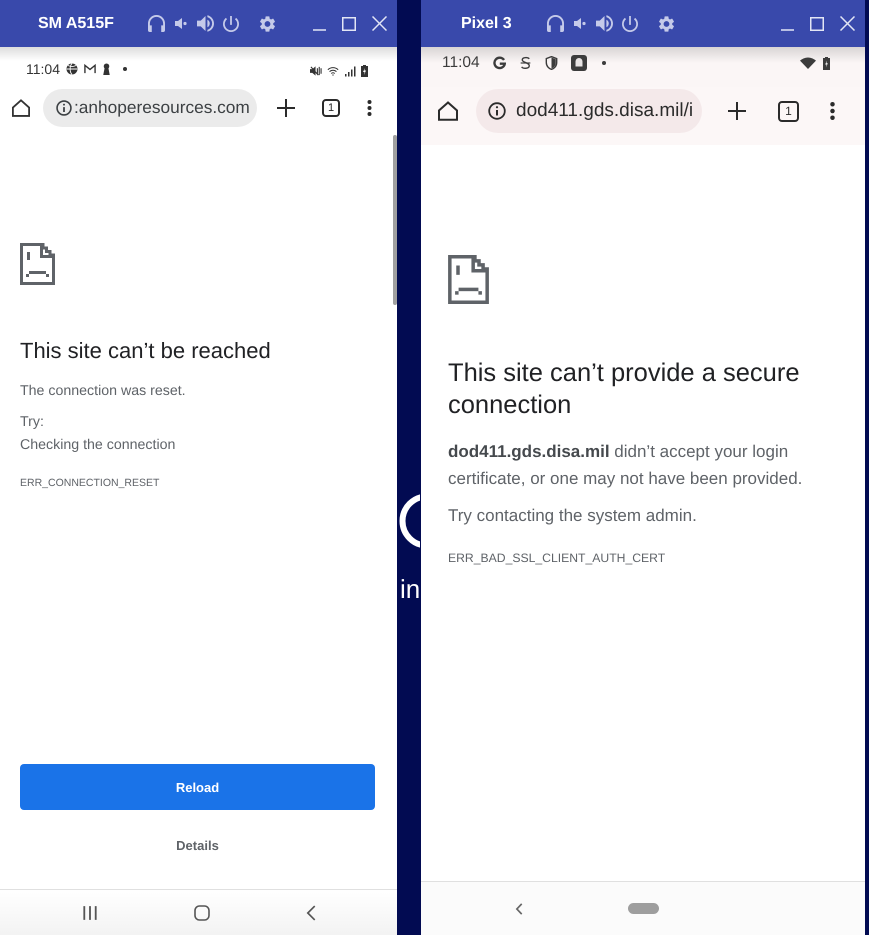 The width and height of the screenshot is (869, 935). Describe the element at coordinates (197, 787) in the screenshot. I see `primary-button: Reload` at that location.